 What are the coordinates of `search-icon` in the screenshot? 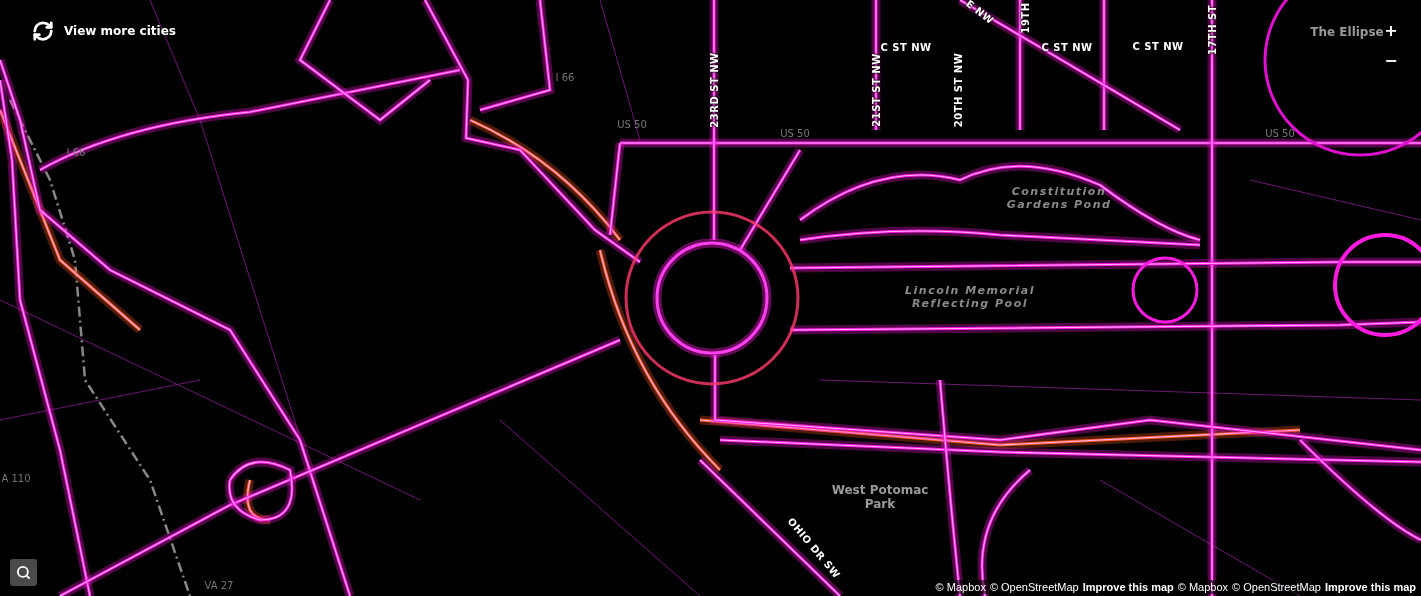 It's located at (23, 572).